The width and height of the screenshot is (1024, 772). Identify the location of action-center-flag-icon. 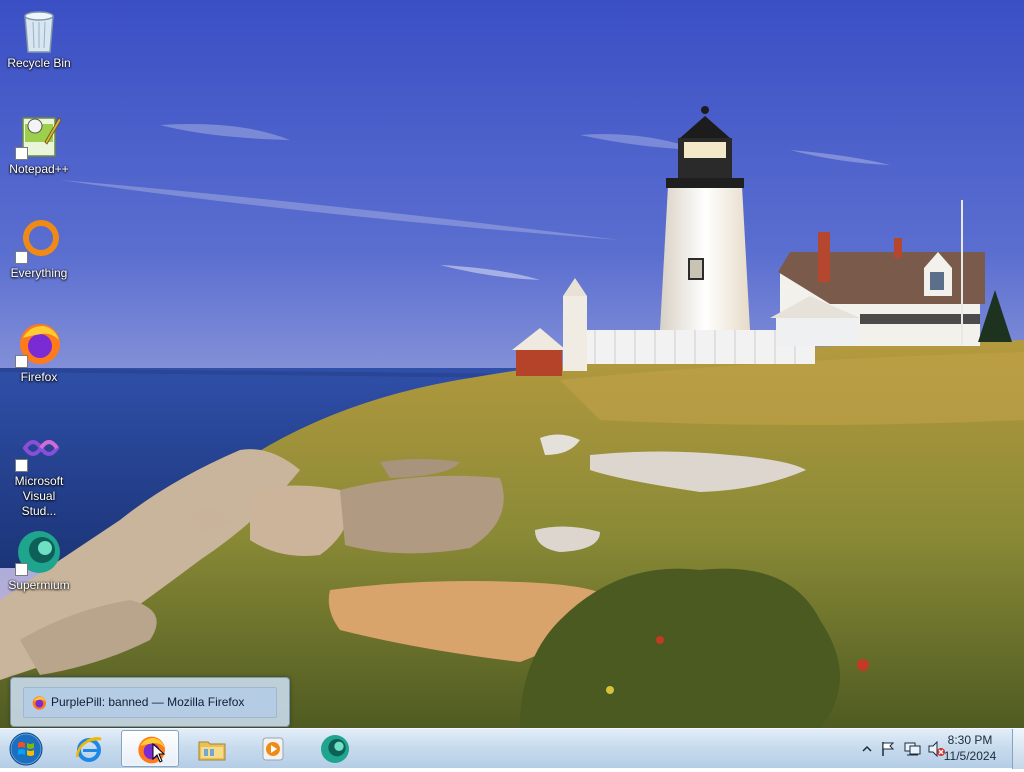
(888, 749).